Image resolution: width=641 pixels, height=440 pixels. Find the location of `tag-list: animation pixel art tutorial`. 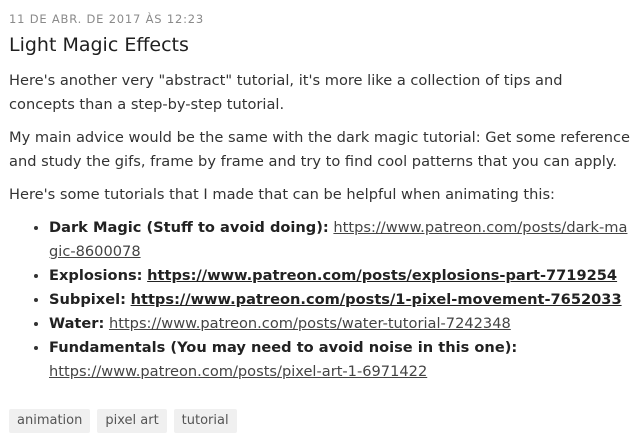

tag-list: animation pixel art tutorial is located at coordinates (123, 421).